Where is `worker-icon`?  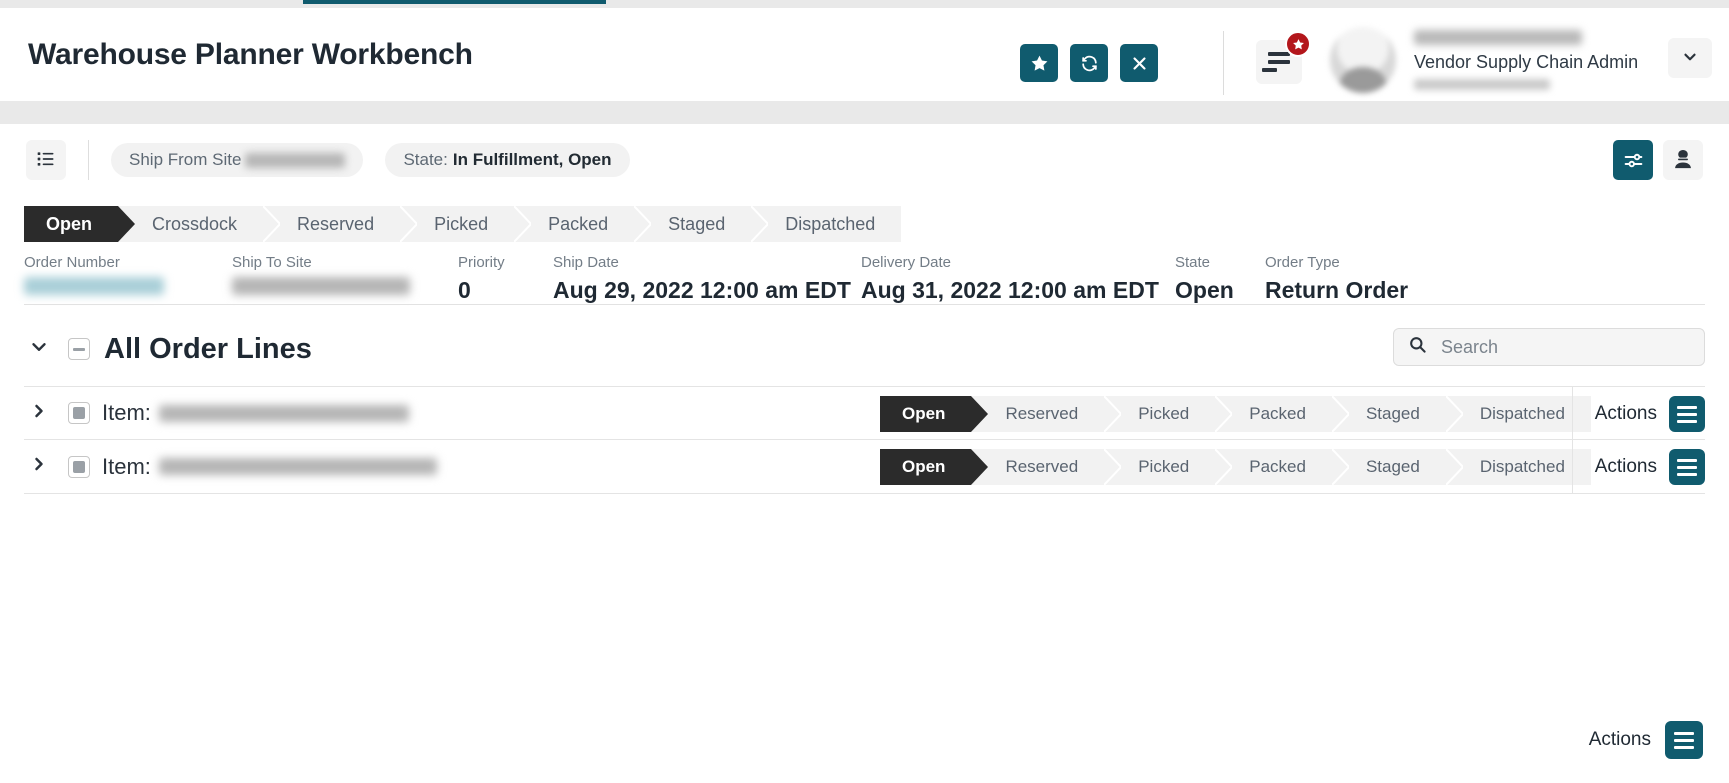 worker-icon is located at coordinates (1683, 160).